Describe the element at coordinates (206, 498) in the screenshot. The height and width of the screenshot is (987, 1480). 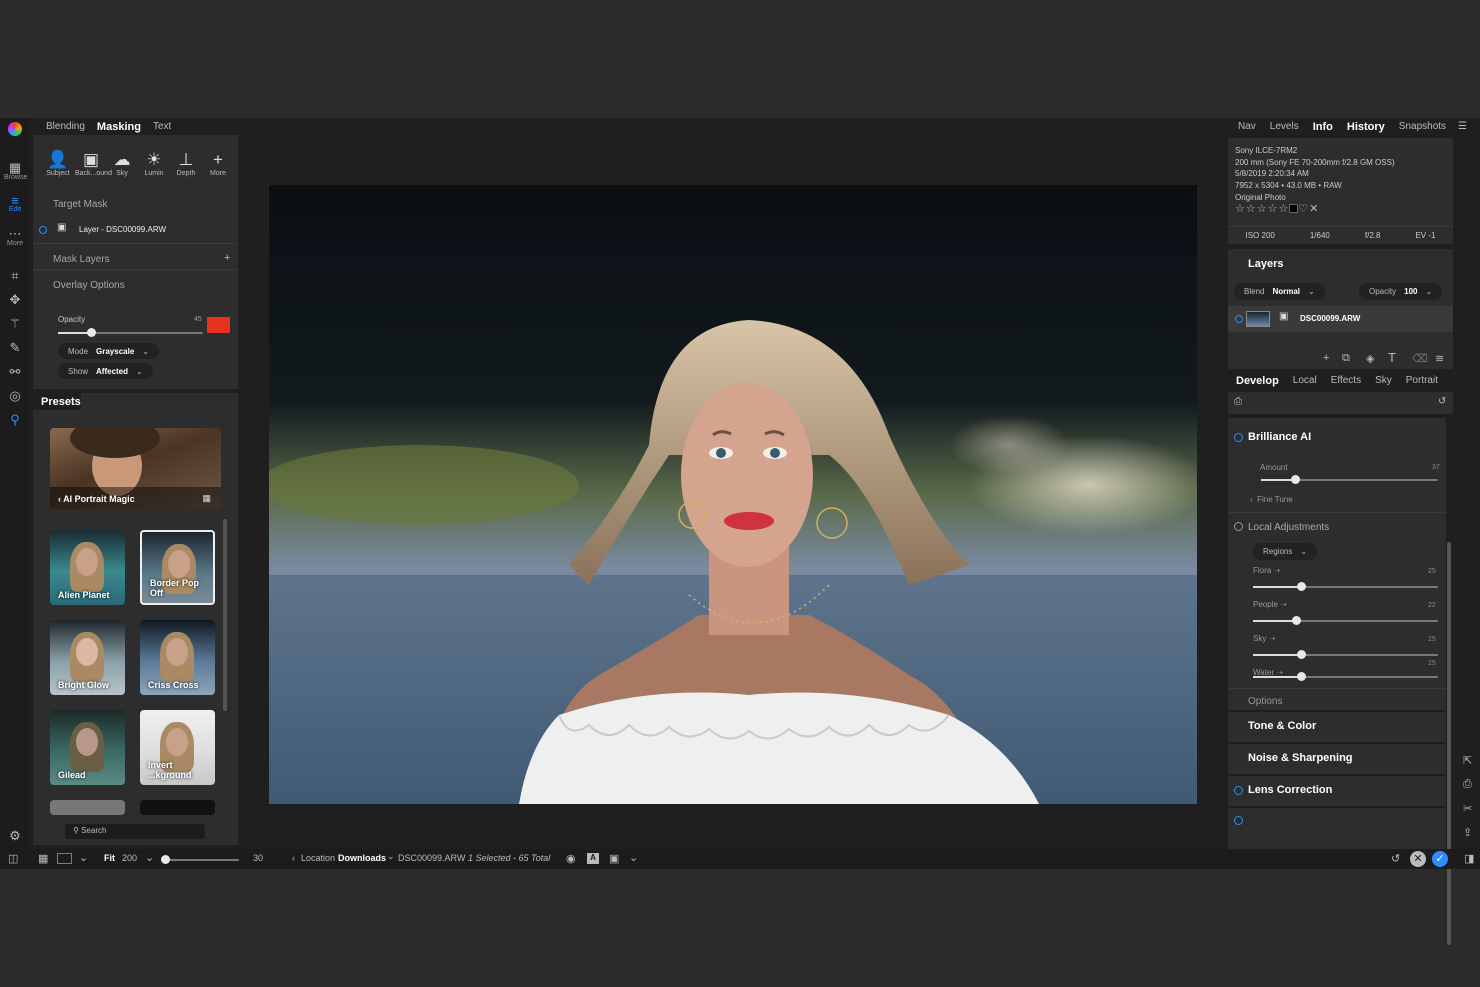
I see `grid-icon: ▦` at that location.